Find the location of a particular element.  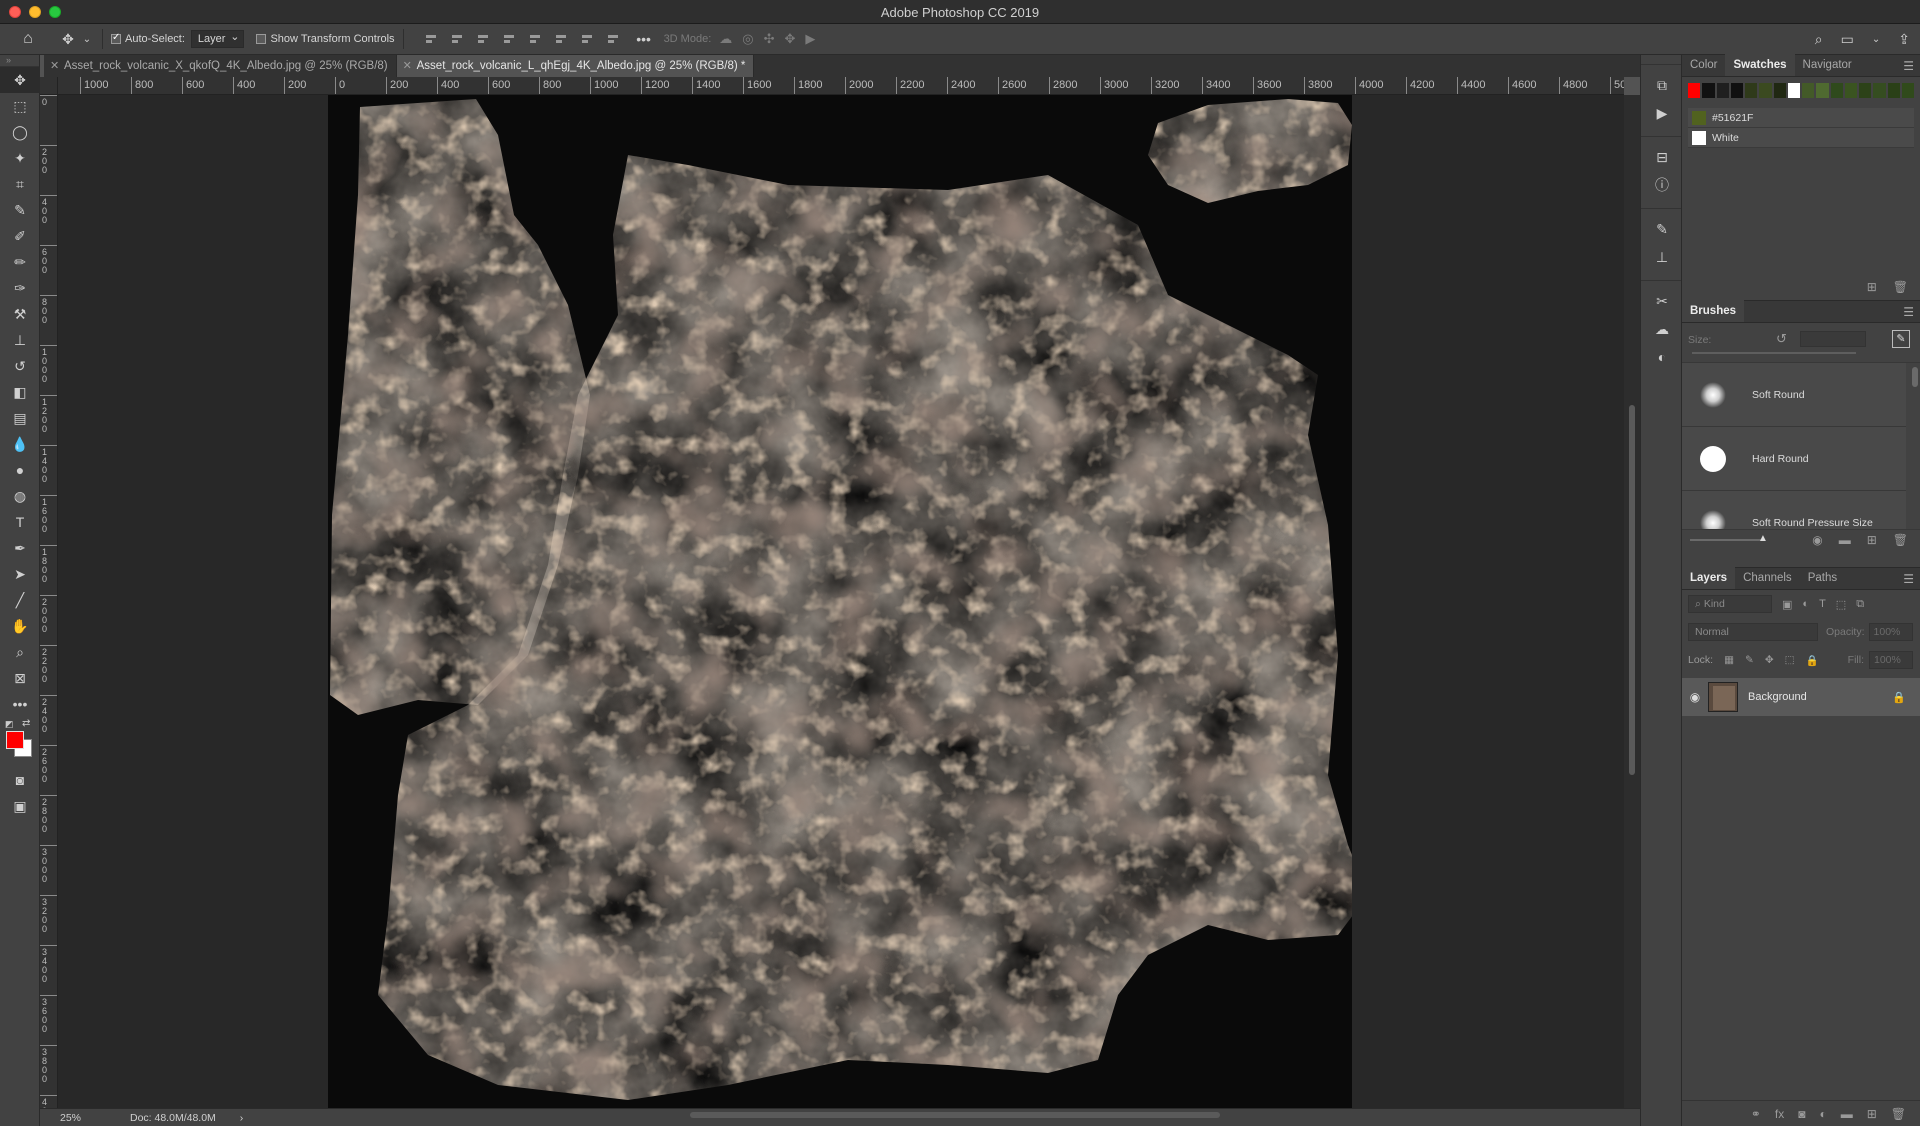

fill-input: 100% is located at coordinates (1891, 660).